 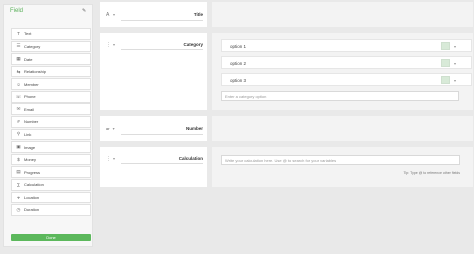 I want to click on field-type-label: Duration, so click(x=32, y=210).